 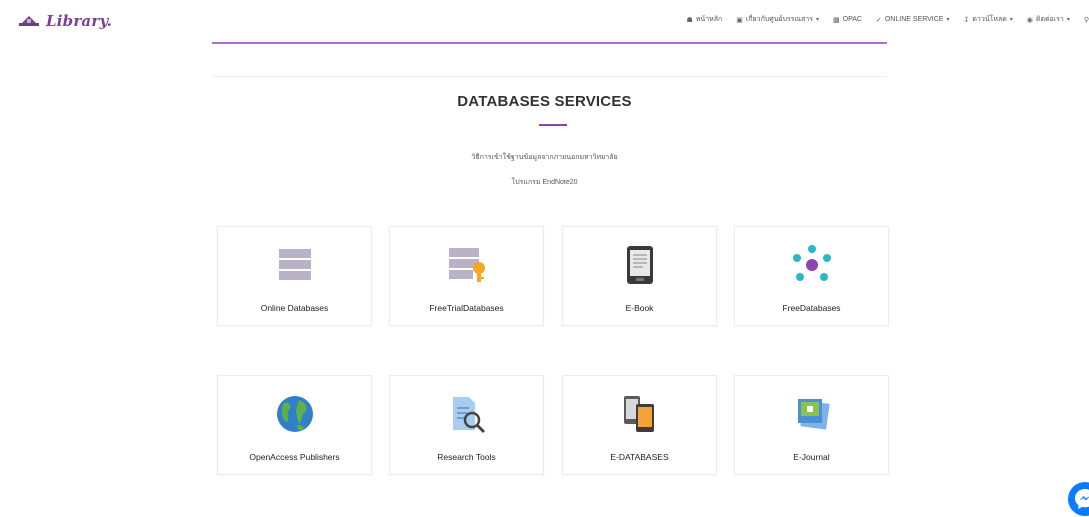 I want to click on card-research-tools: Research Tools, so click(x=466, y=425).